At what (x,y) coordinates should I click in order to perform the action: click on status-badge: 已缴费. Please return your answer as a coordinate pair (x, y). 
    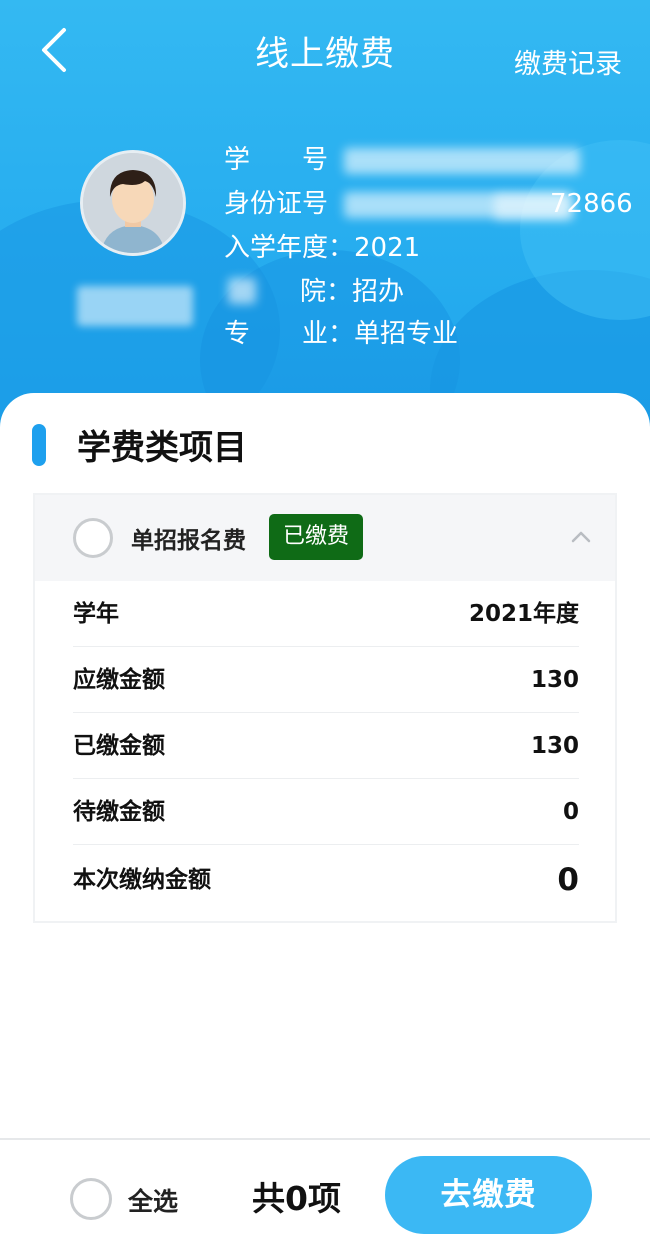
    Looking at the image, I should click on (316, 537).